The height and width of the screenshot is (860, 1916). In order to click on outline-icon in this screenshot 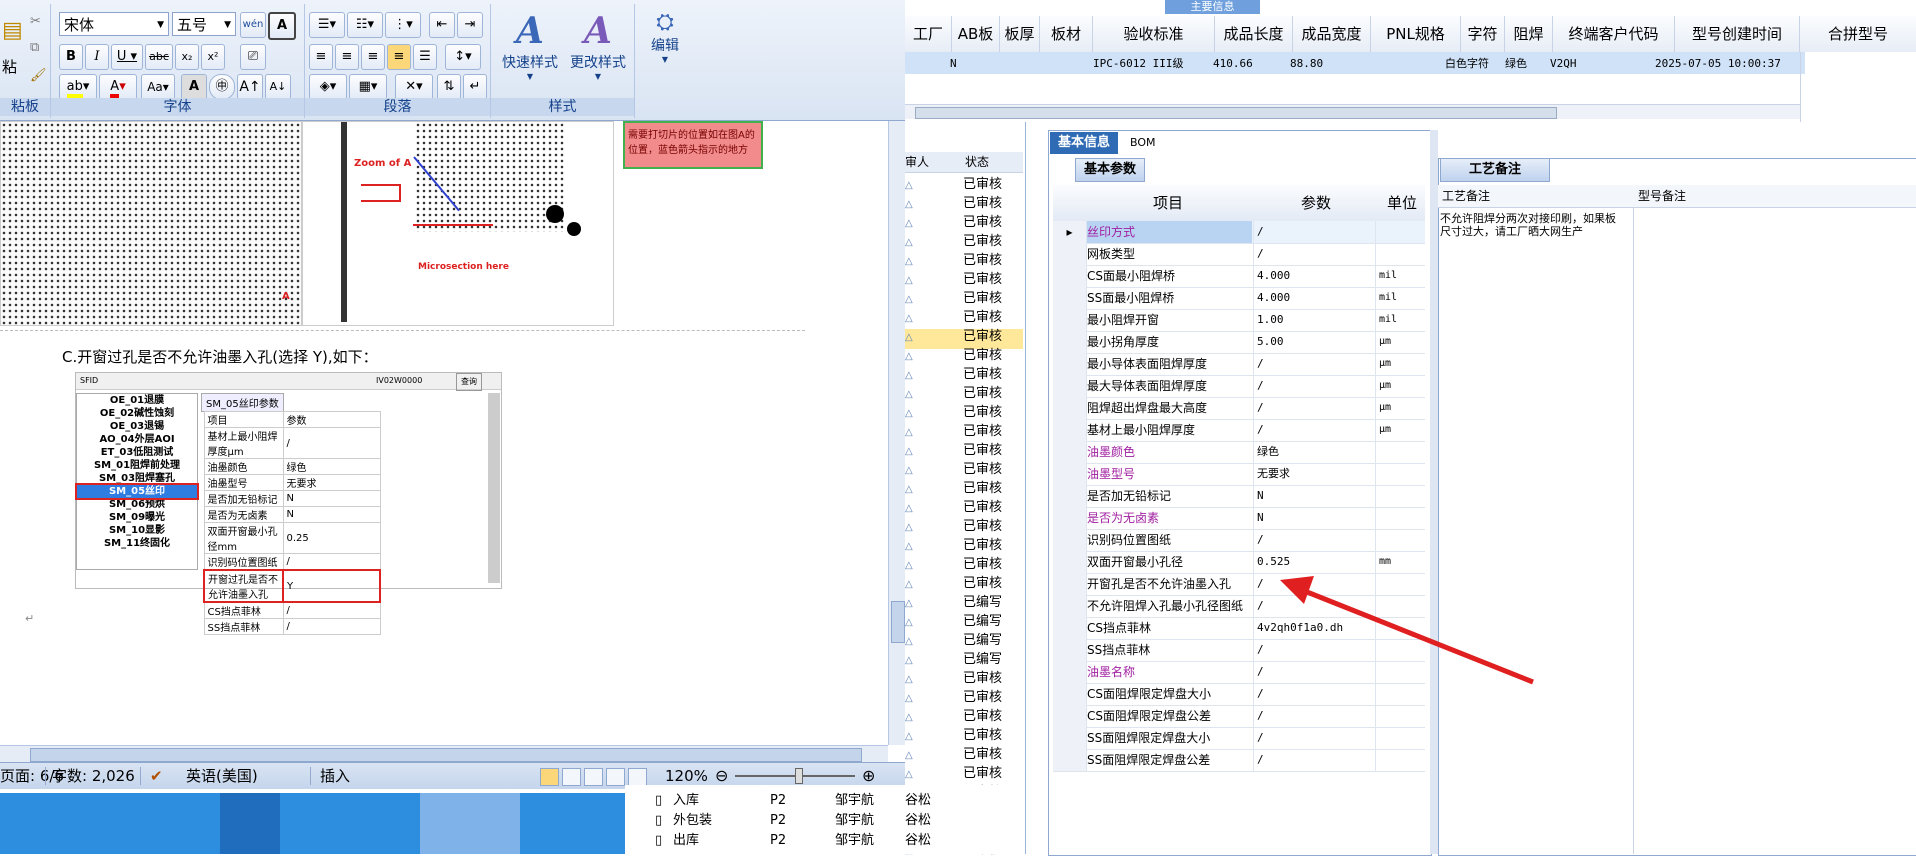, I will do `click(615, 777)`.